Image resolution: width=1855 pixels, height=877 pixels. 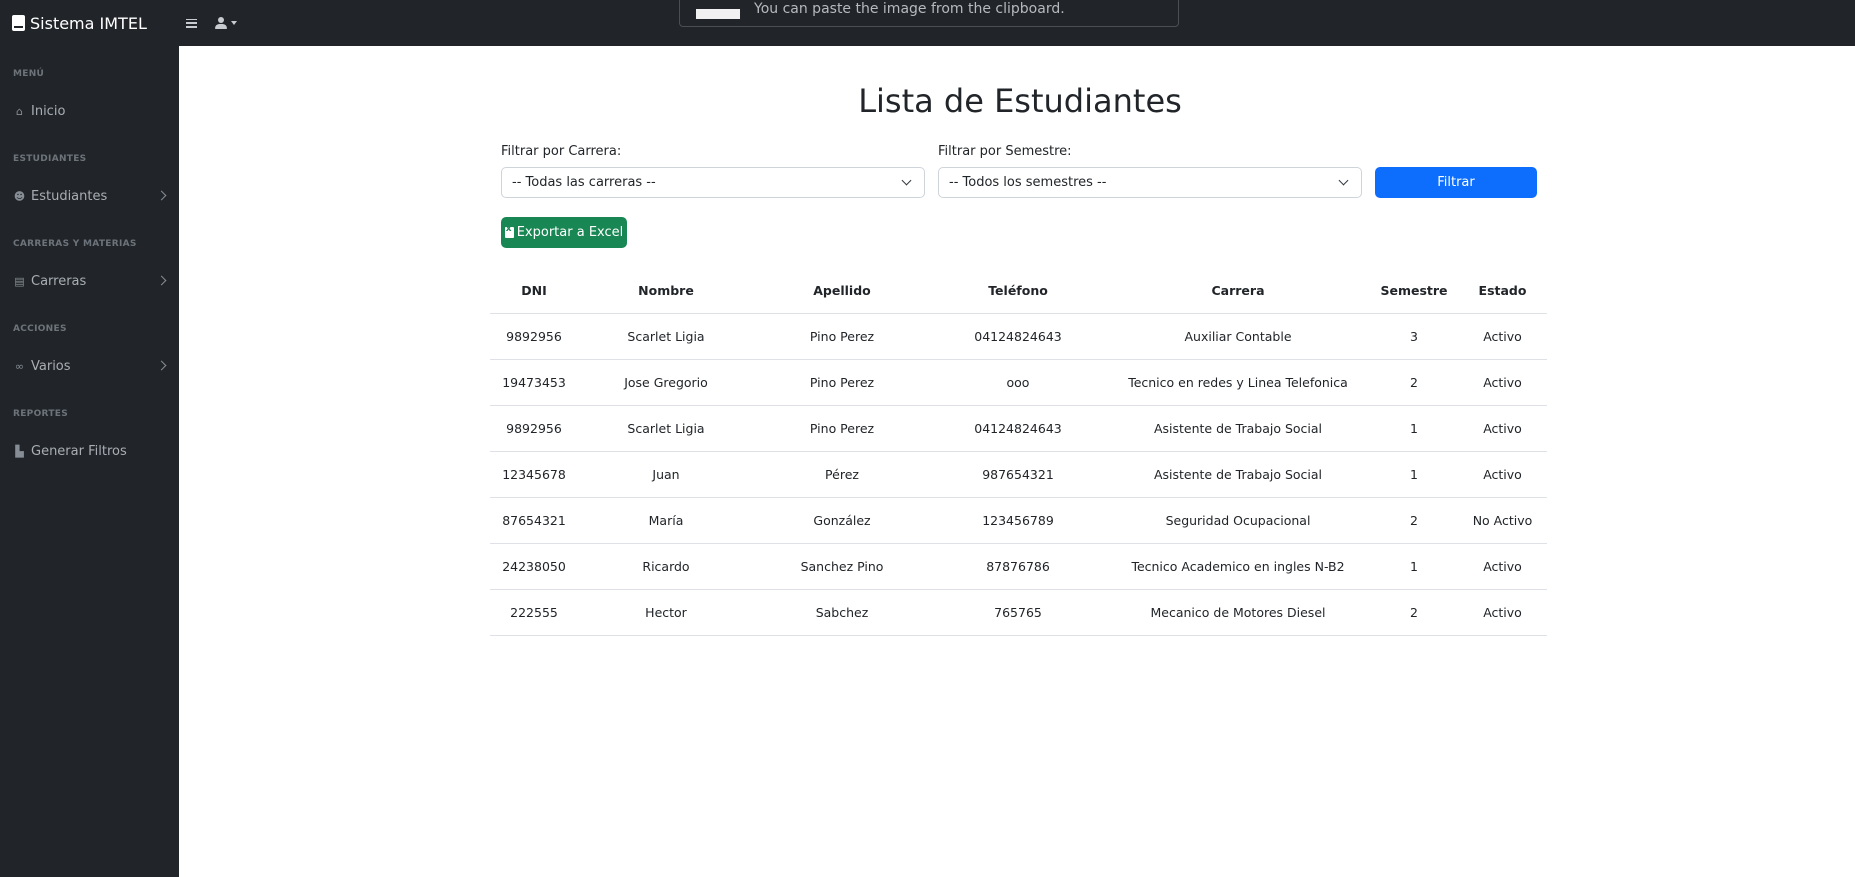 I want to click on cell-telefono: 765765, so click(x=1018, y=612).